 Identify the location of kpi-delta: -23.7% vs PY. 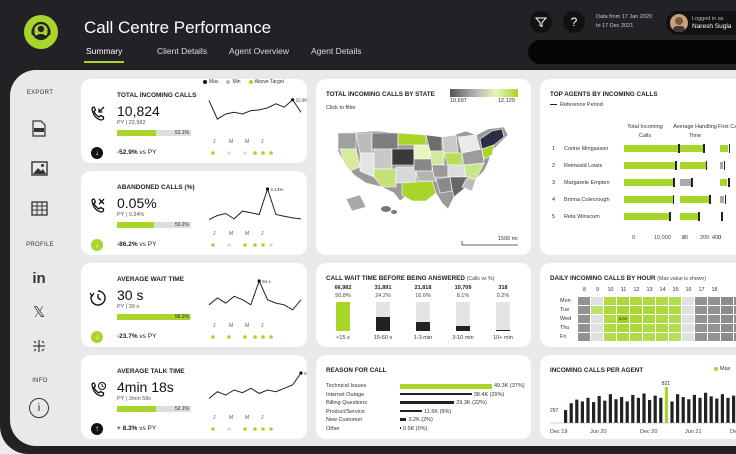
(136, 336).